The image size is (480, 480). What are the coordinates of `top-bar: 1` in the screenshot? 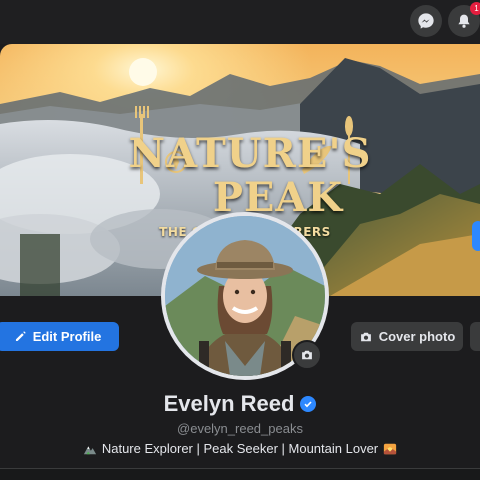 It's located at (240, 22).